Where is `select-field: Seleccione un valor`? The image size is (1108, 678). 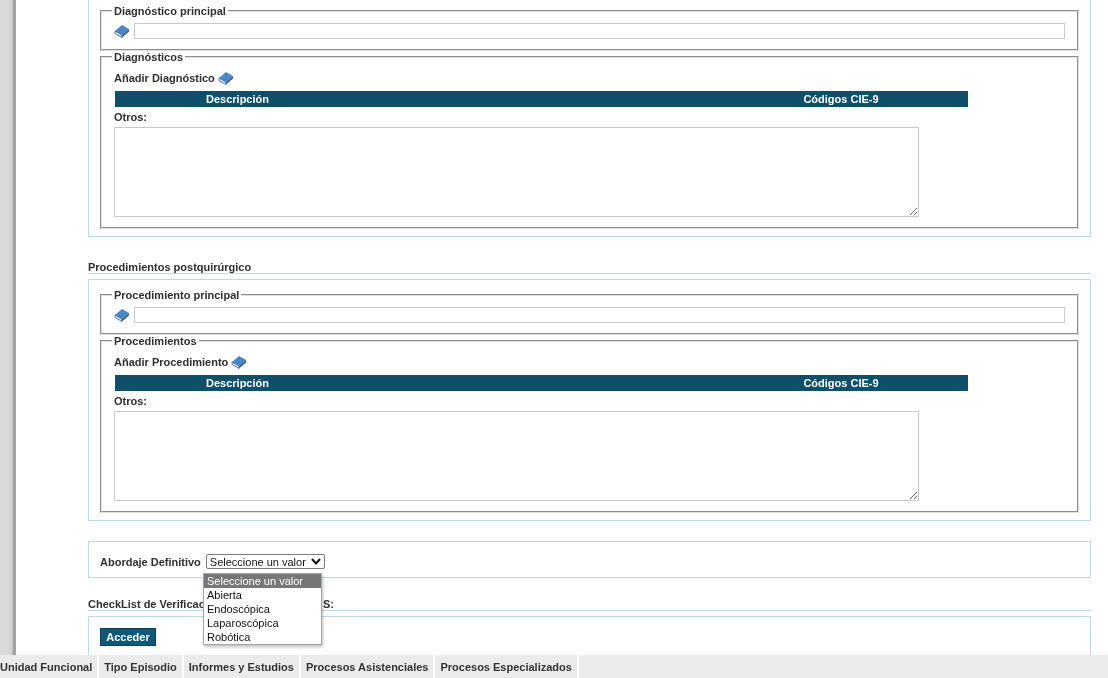 select-field: Seleccione un valor is located at coordinates (265, 561).